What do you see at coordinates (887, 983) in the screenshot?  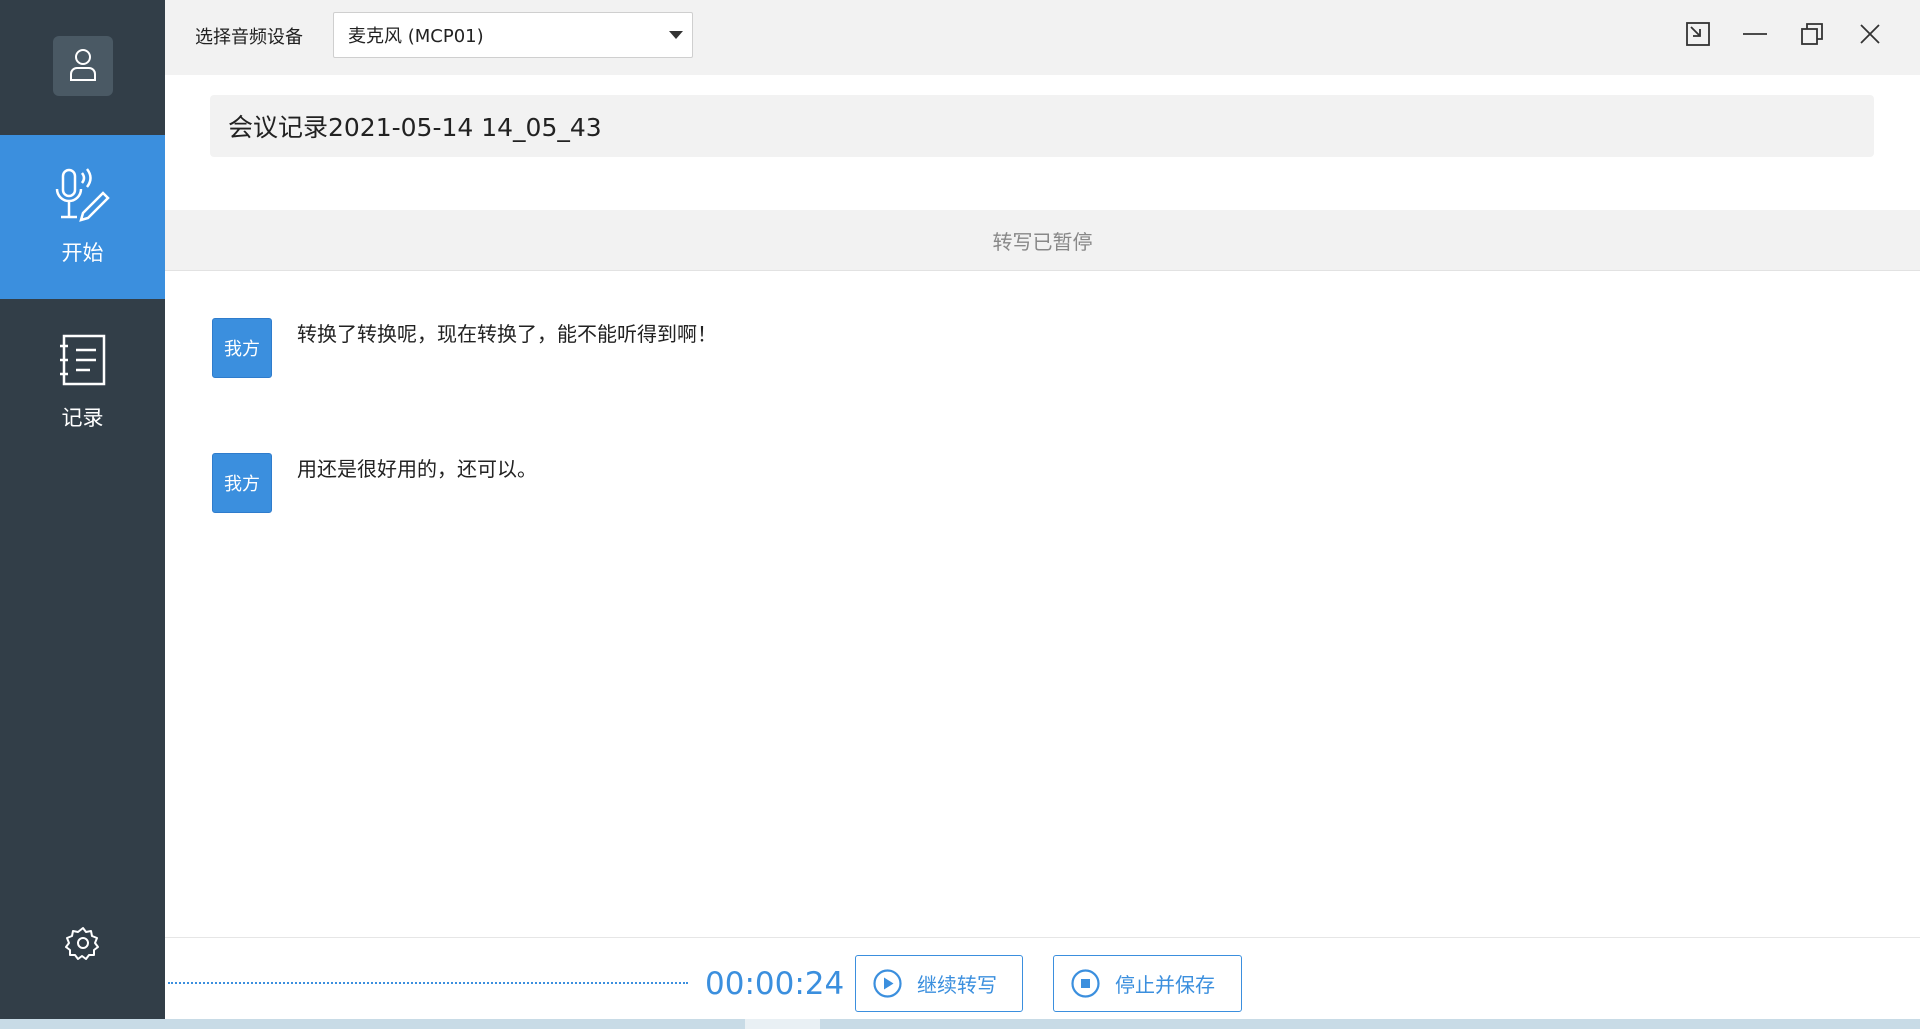 I see `play-circle-icon` at bounding box center [887, 983].